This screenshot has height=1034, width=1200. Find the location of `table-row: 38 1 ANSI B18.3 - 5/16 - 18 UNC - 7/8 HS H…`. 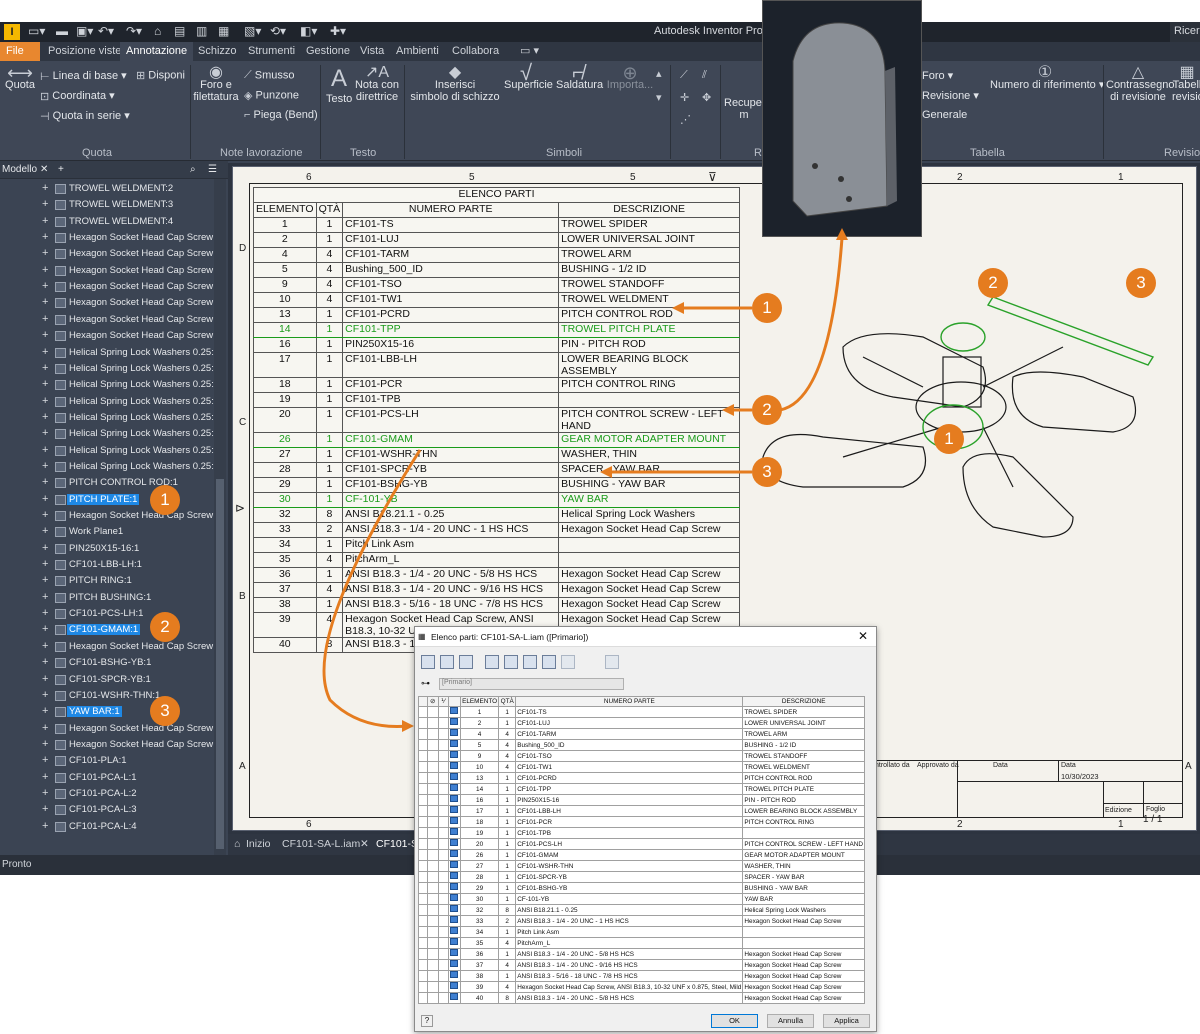

table-row: 38 1 ANSI B18.3 - 5/16 - 18 UNC - 7/8 HS H… is located at coordinates (641, 976).